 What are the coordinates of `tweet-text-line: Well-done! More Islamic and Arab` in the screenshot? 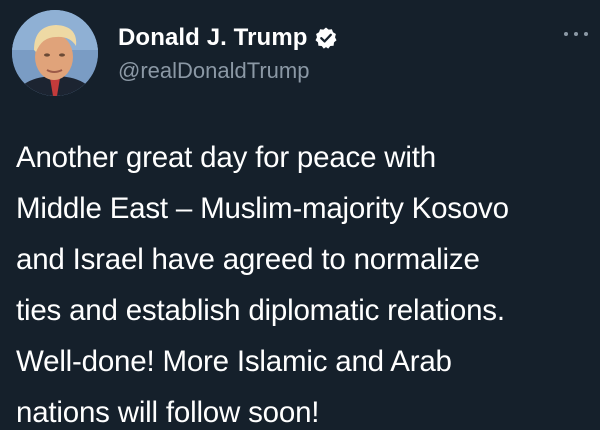 It's located at (234, 361).